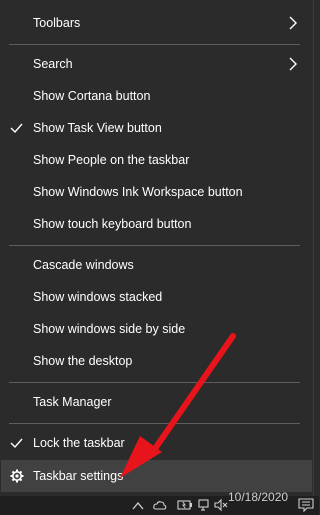 Image resolution: width=320 pixels, height=515 pixels. I want to click on taskbar-clock-date: 10/18/2020, so click(258, 497).